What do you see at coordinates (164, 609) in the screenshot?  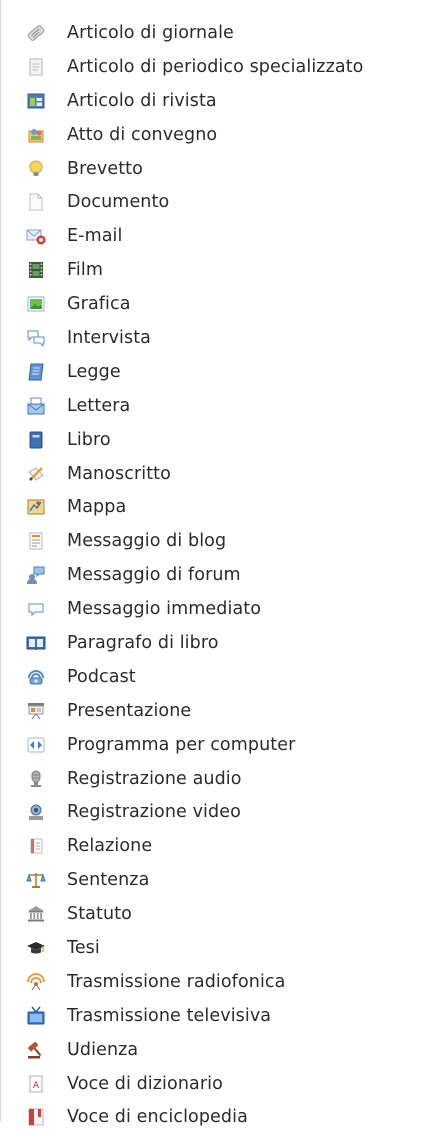 I see `menu-item-label: Messaggio immediato` at bounding box center [164, 609].